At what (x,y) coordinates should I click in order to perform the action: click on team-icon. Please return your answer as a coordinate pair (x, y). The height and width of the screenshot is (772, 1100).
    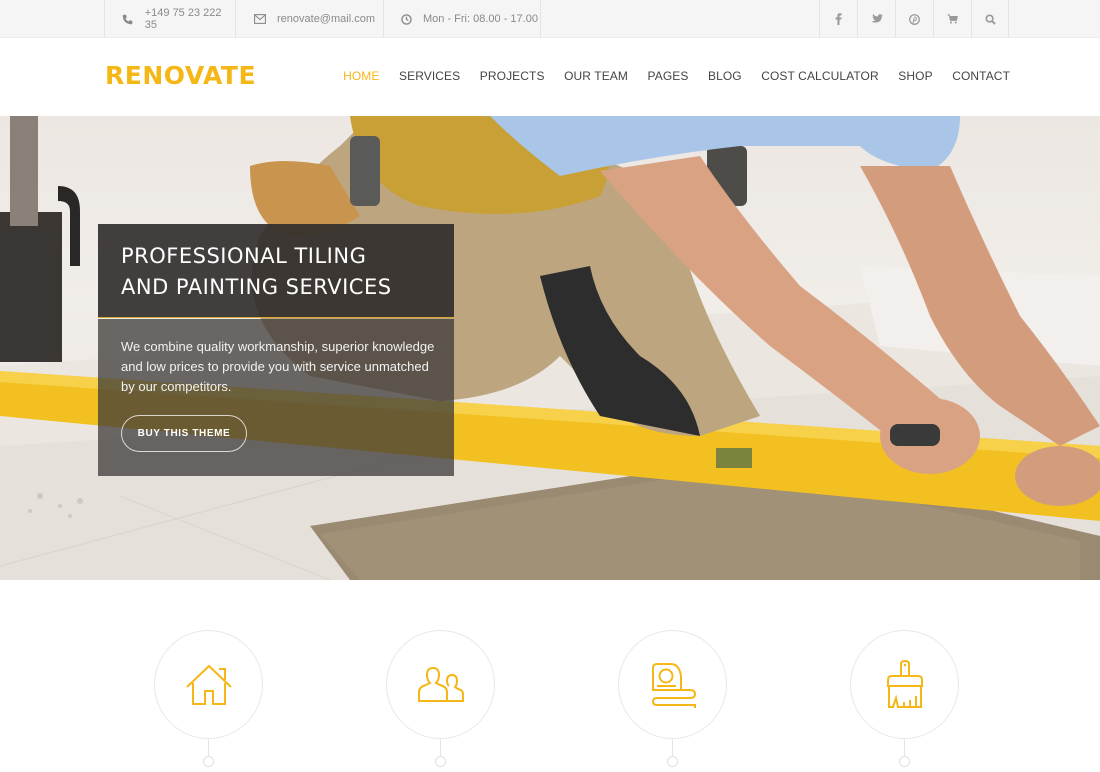
    Looking at the image, I should click on (440, 684).